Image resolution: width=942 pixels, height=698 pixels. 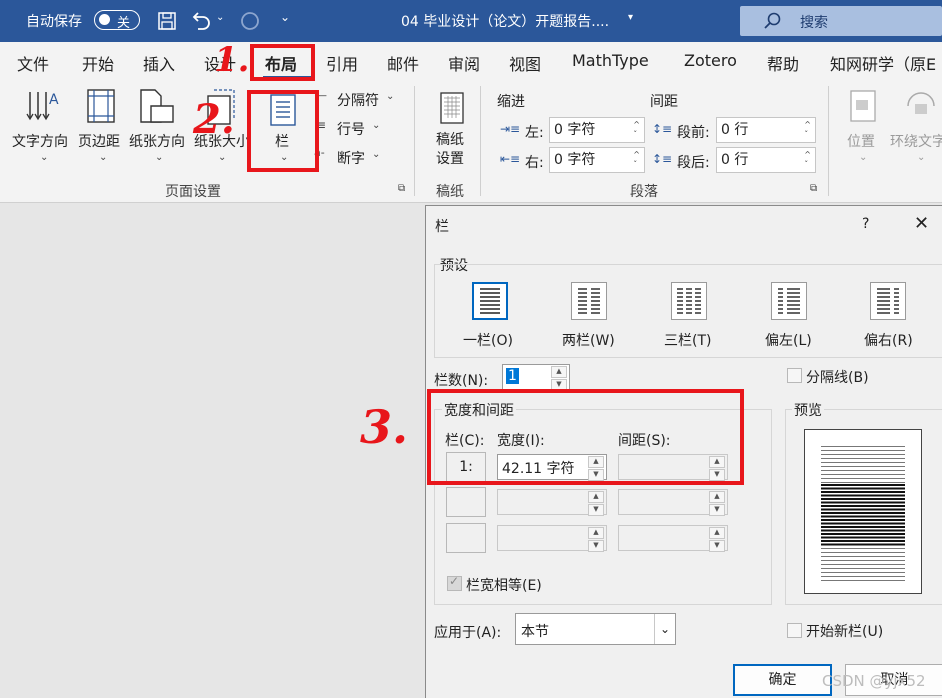 What do you see at coordinates (358, 100) in the screenshot?
I see `breaks-button: 分隔符` at bounding box center [358, 100].